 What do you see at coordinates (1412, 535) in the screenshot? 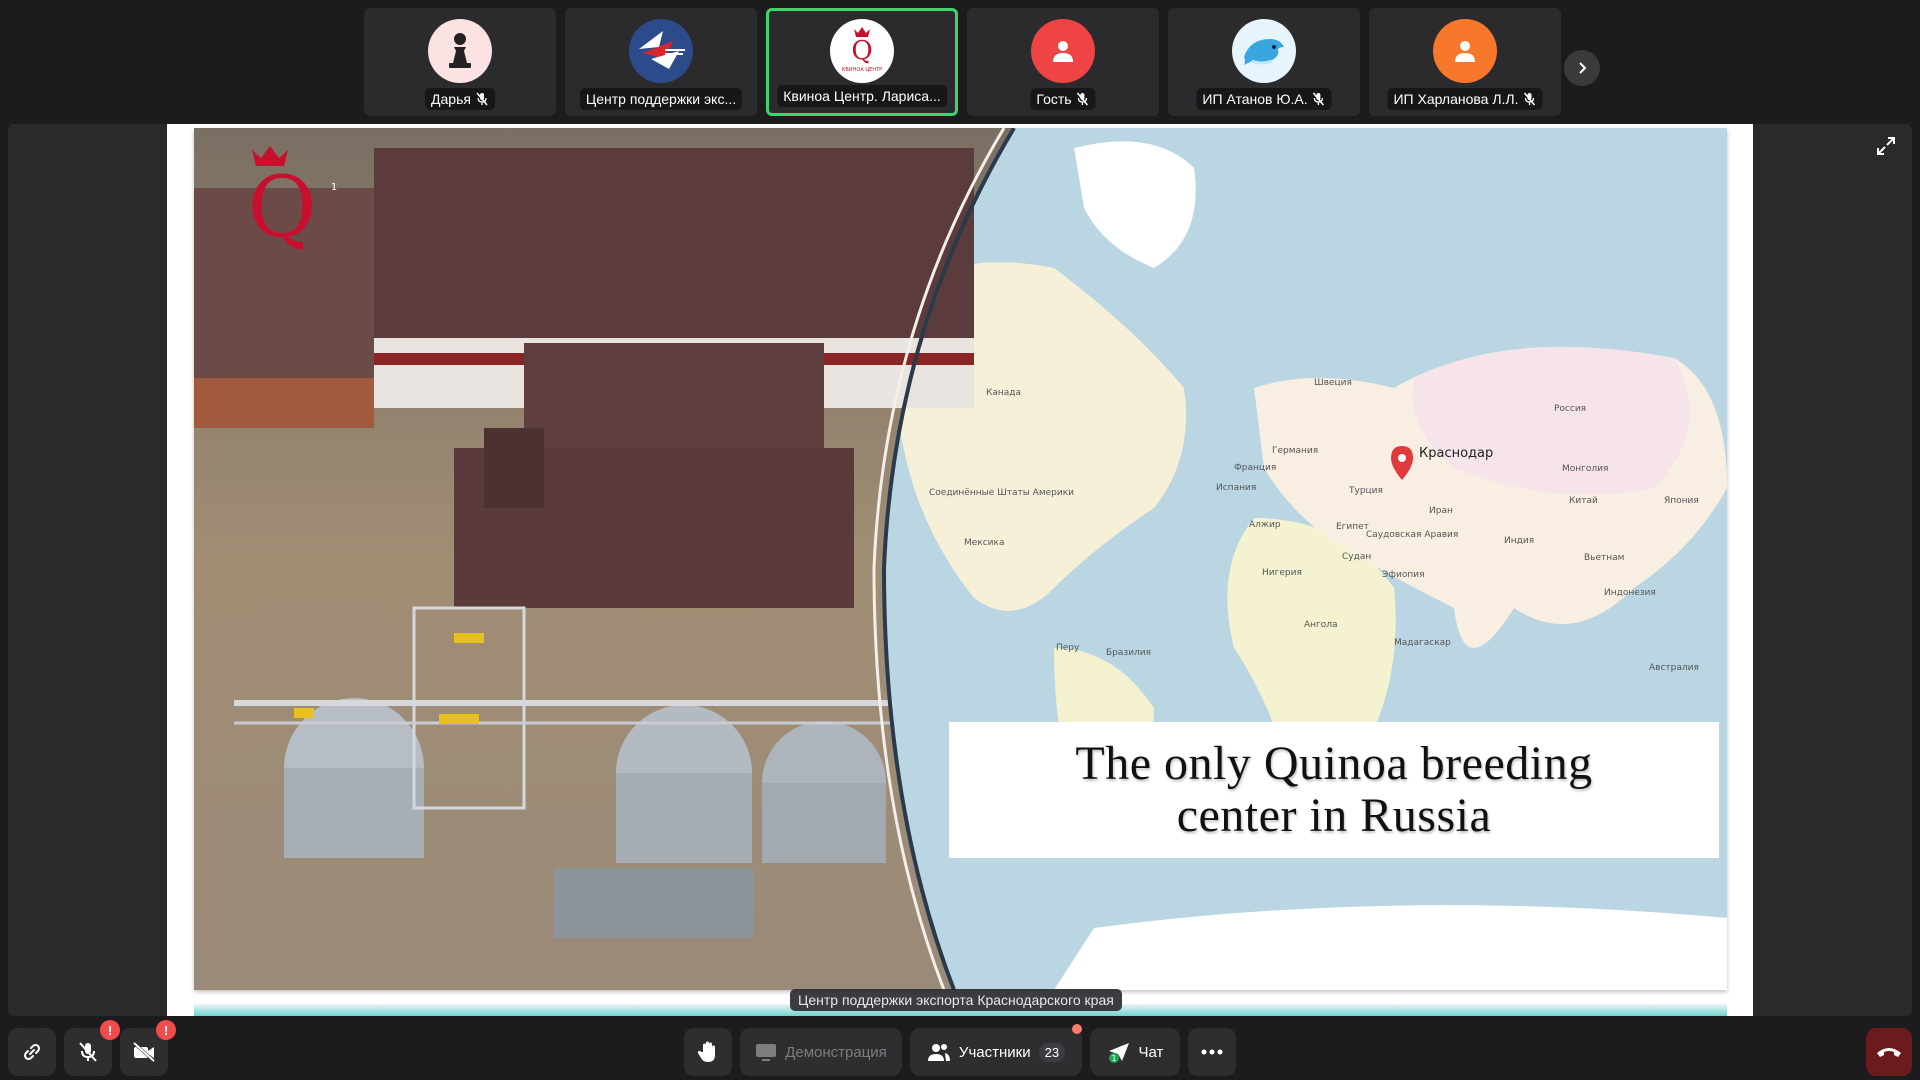
I see `map-label: Саудовская Аравия` at bounding box center [1412, 535].